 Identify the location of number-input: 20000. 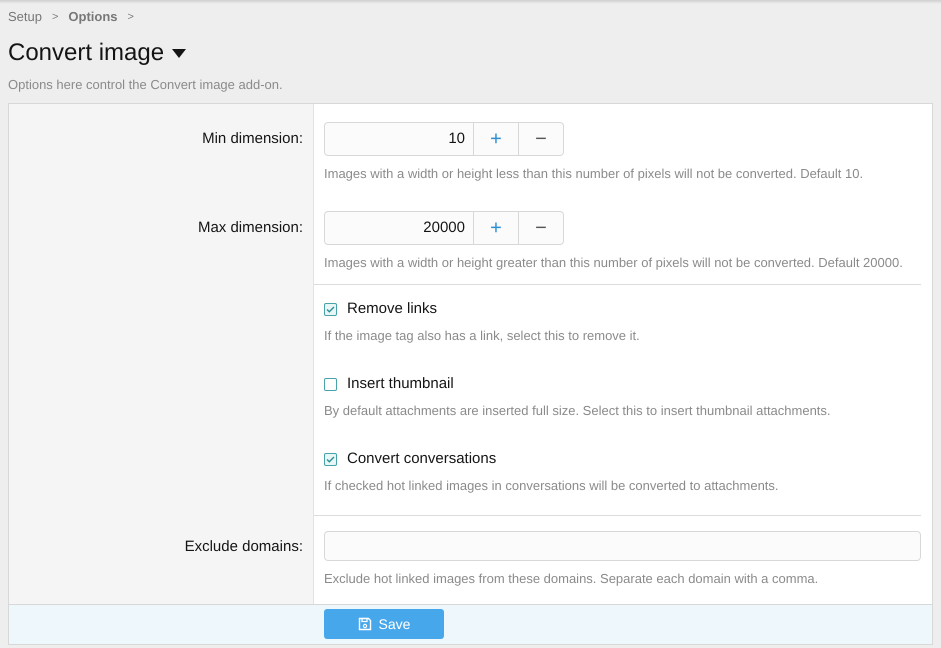
(399, 227).